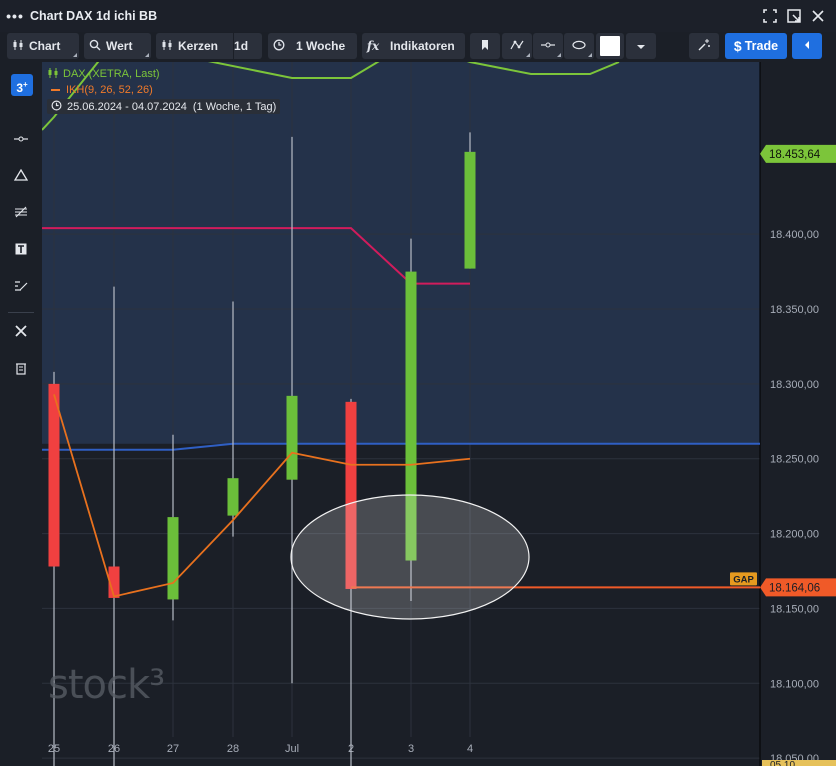 This screenshot has height=766, width=836. Describe the element at coordinates (173, 749) in the screenshot. I see `x-tick-label: 27` at that location.